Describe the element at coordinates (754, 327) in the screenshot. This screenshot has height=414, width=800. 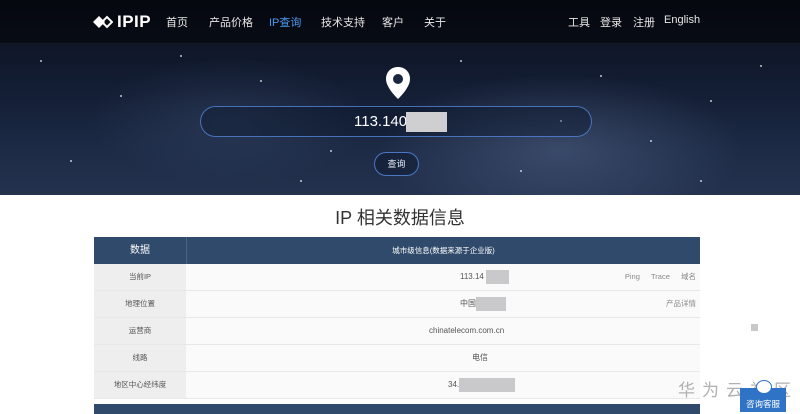
I see `side-toggle` at that location.